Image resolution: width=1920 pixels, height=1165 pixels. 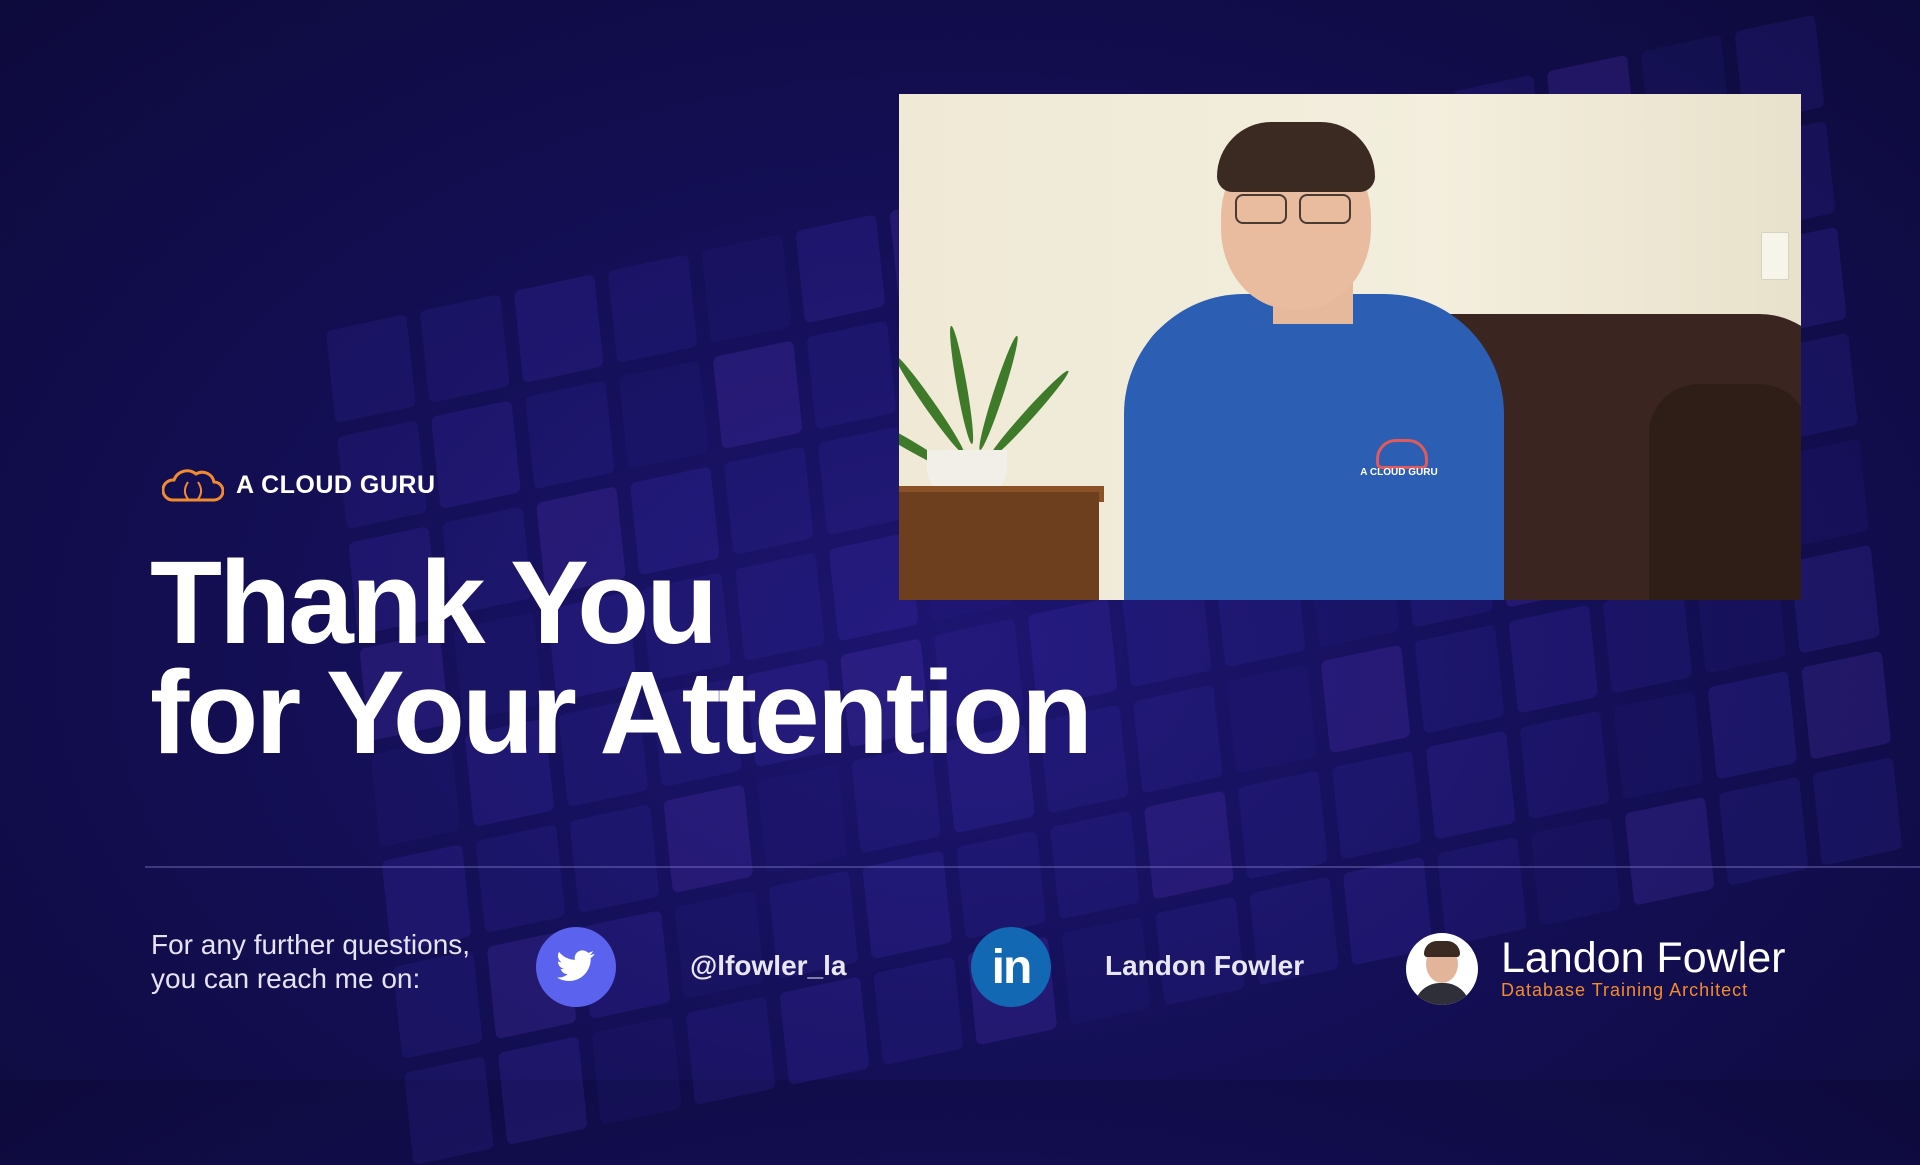 I want to click on presenter-name: Landon Fowler, so click(x=1643, y=958).